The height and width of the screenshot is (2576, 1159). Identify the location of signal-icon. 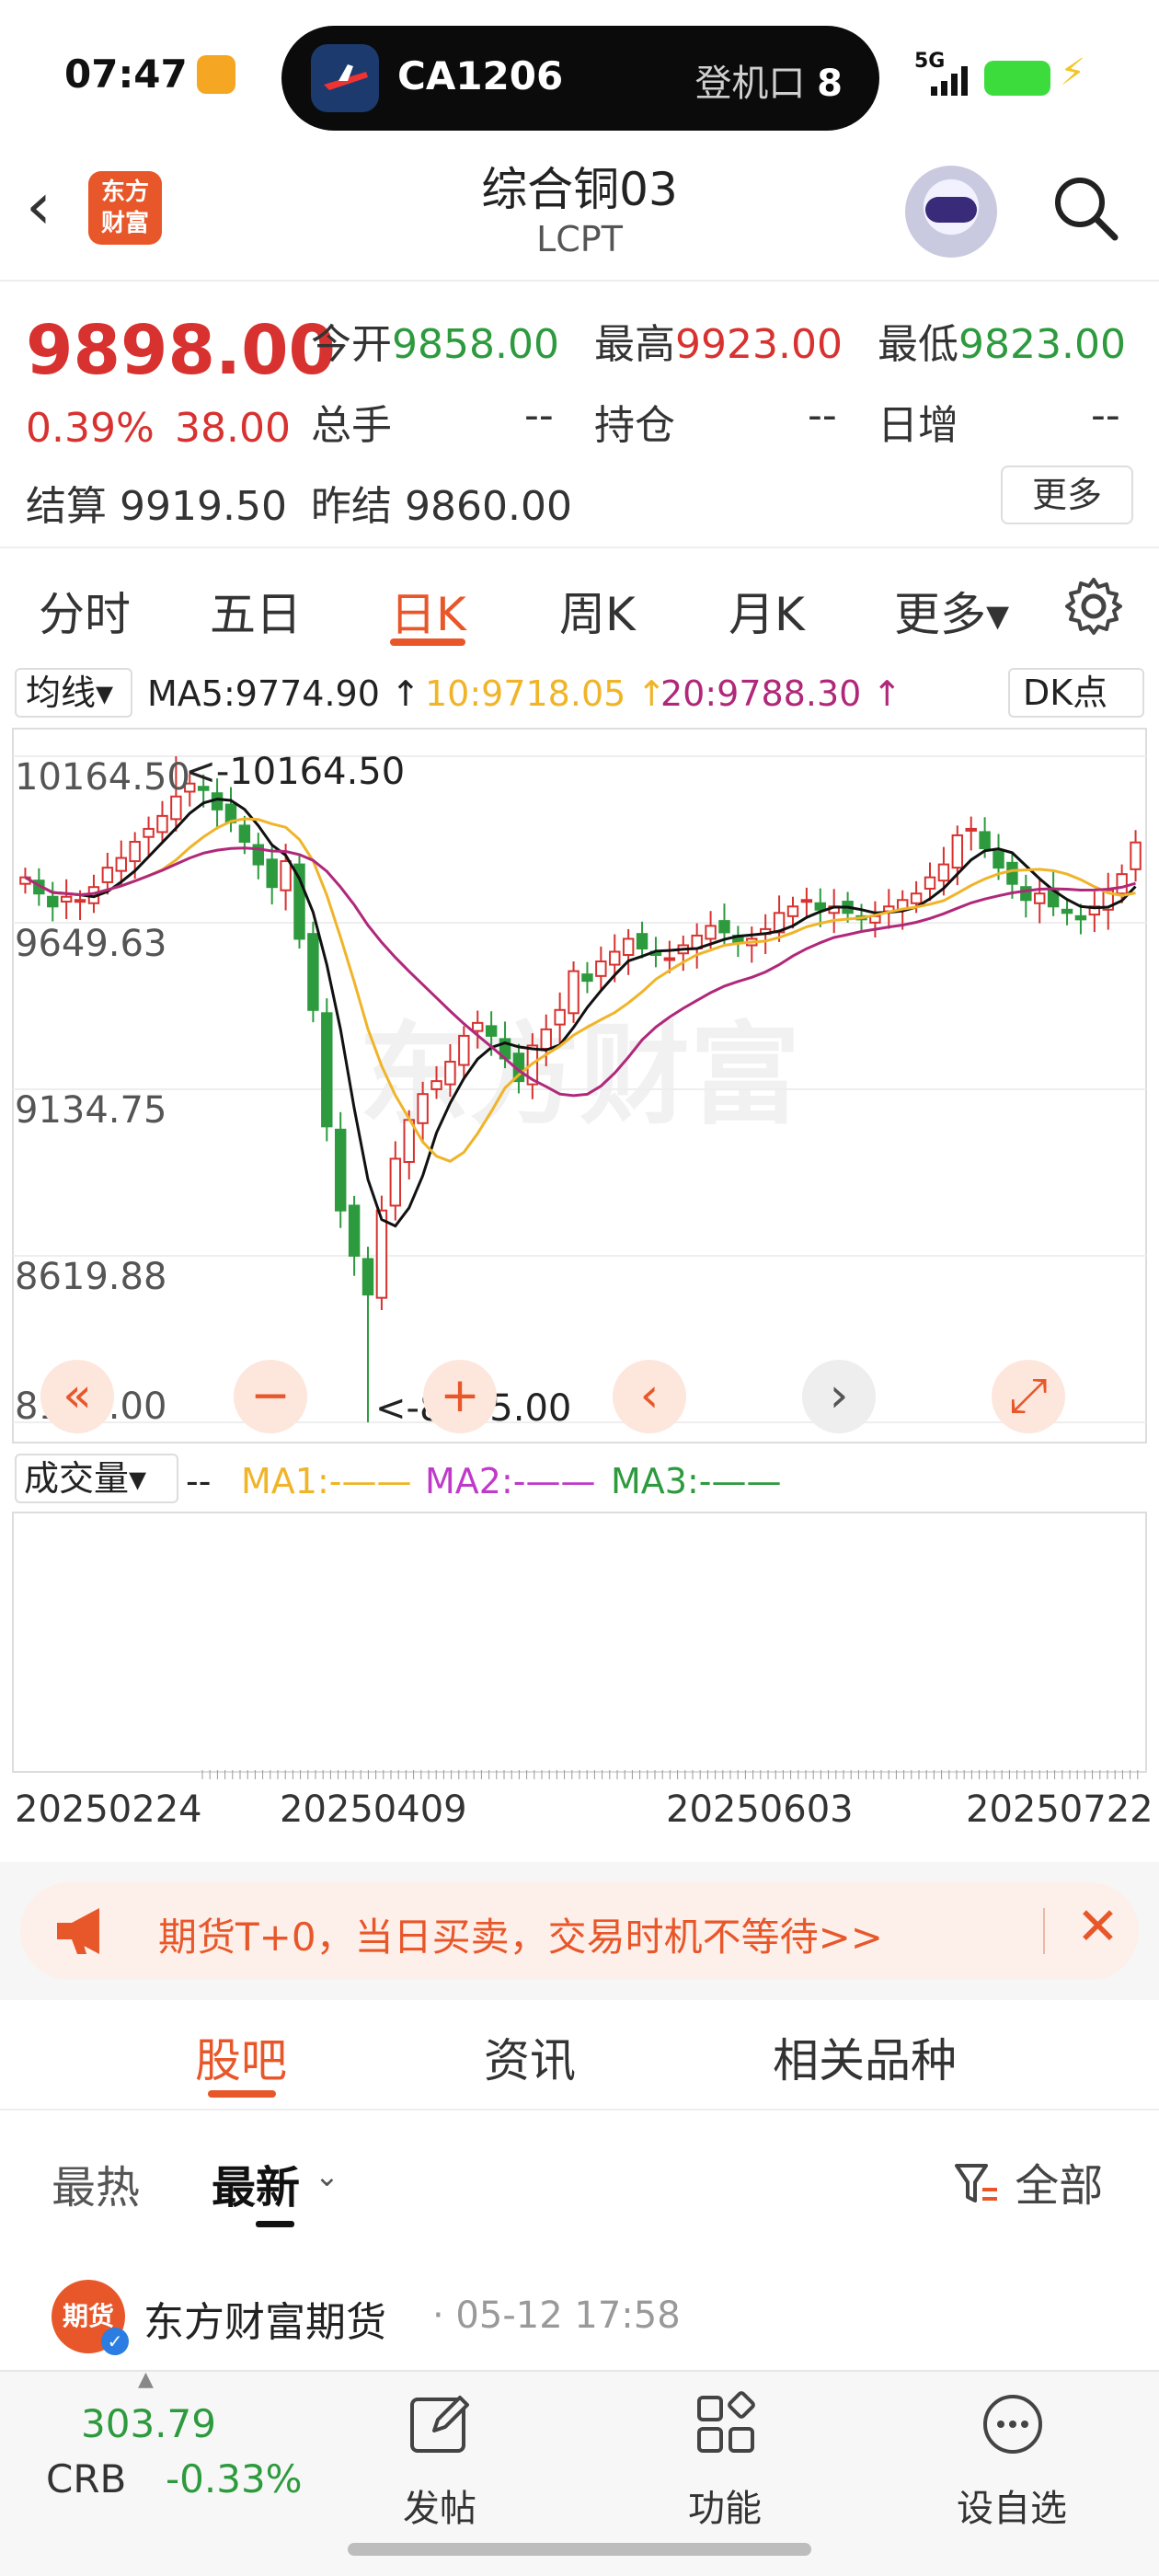
(952, 79).